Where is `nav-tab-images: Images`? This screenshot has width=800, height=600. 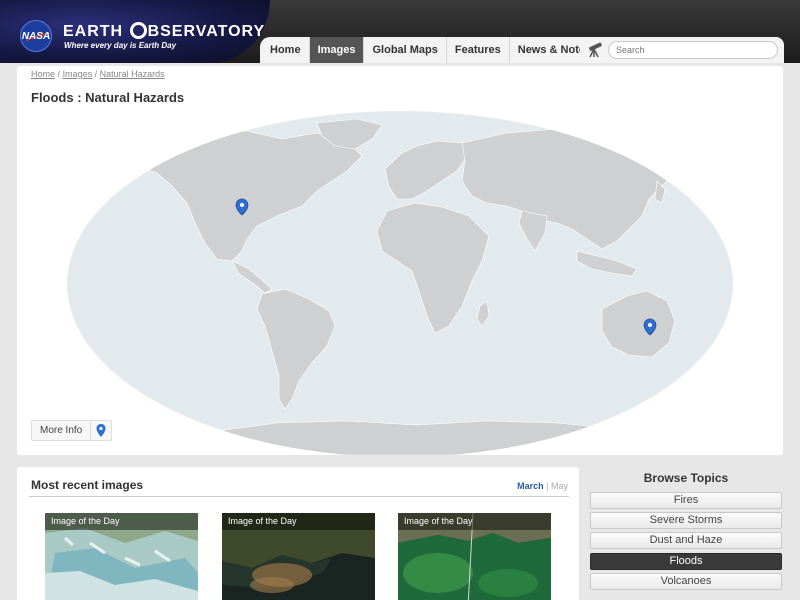 nav-tab-images: Images is located at coordinates (337, 50).